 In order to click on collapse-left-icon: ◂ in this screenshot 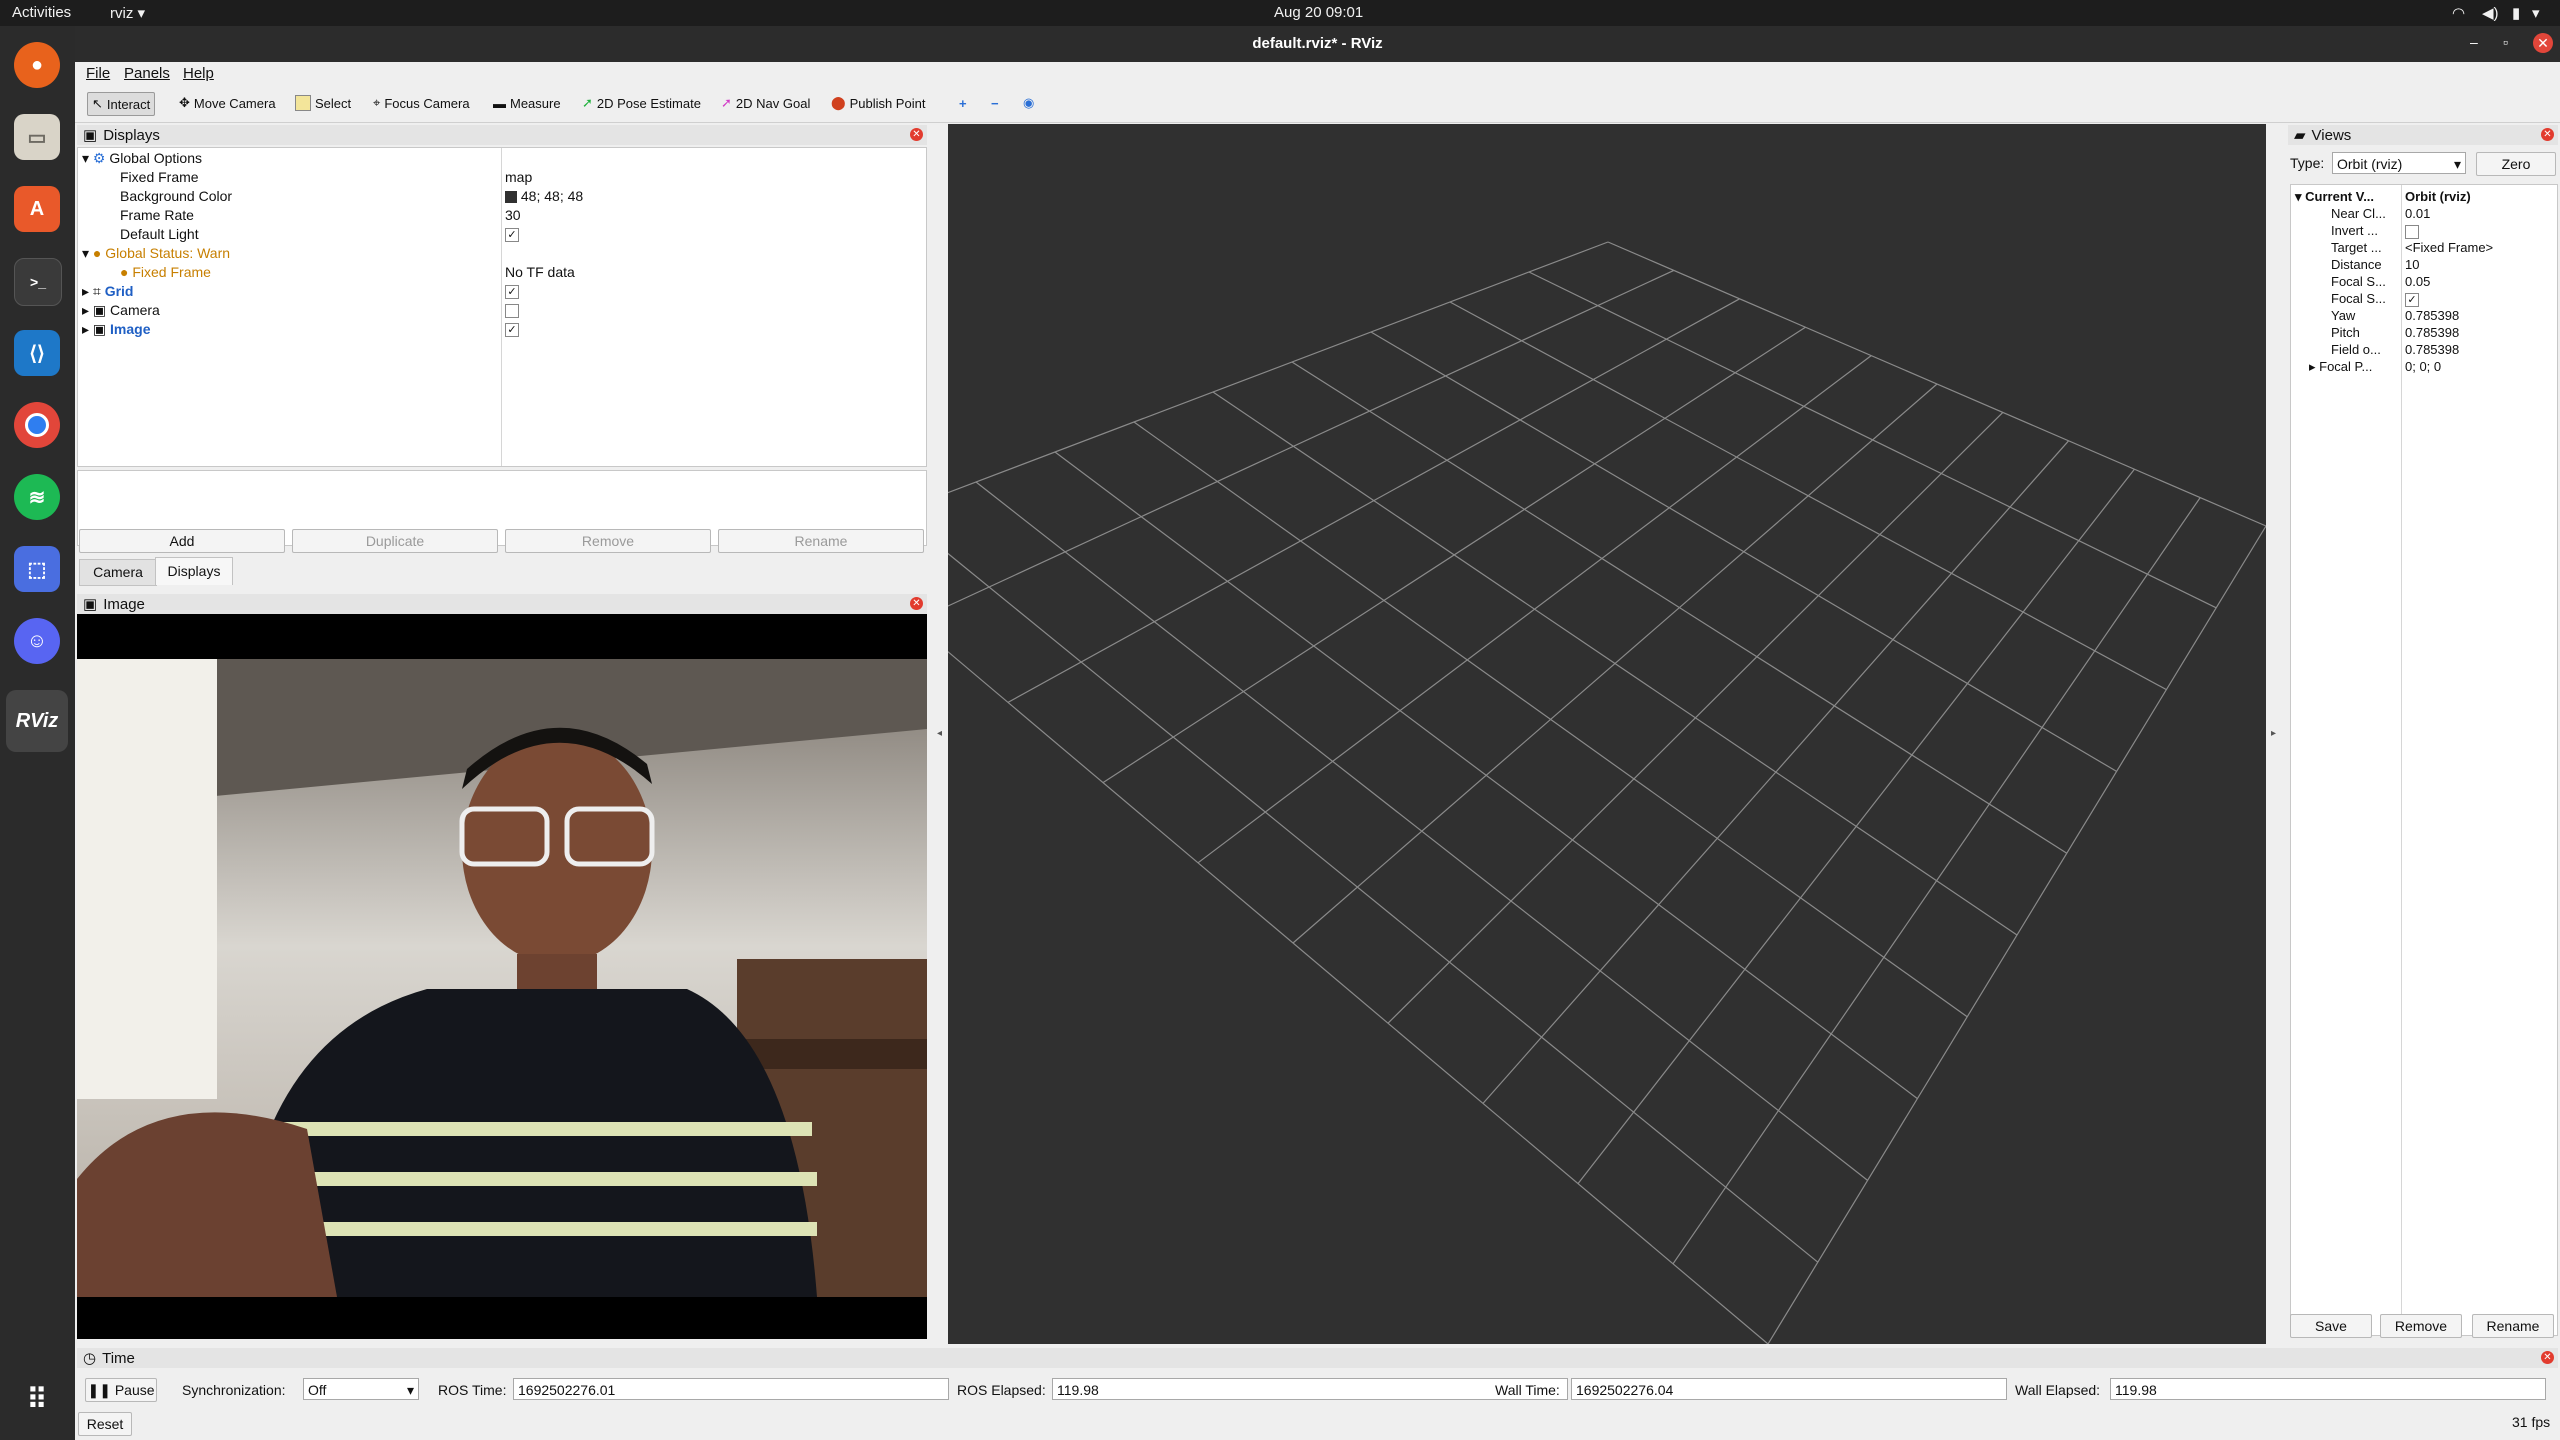, I will do `click(939, 733)`.